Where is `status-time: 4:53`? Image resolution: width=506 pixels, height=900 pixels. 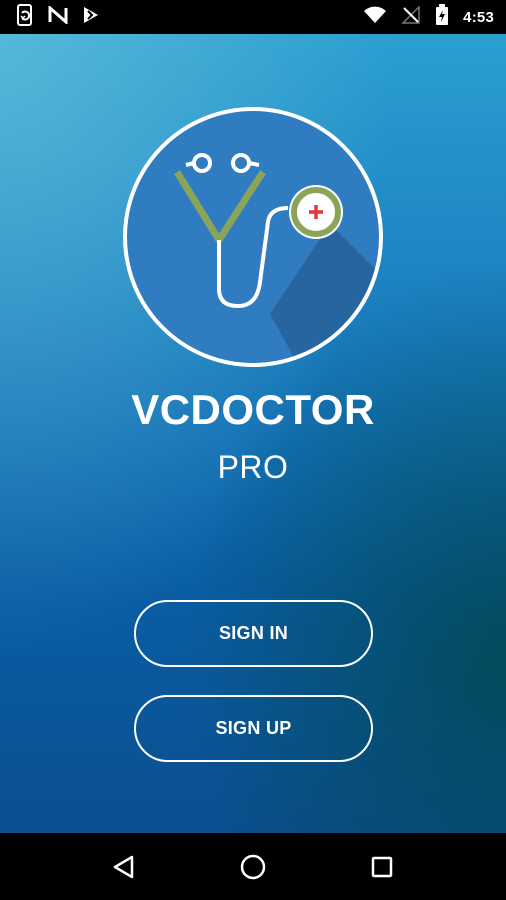
status-time: 4:53 is located at coordinates (478, 17).